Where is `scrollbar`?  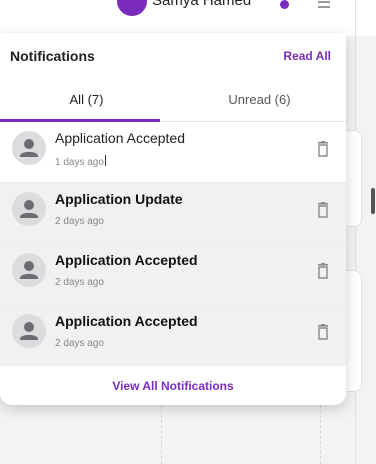 scrollbar is located at coordinates (373, 201).